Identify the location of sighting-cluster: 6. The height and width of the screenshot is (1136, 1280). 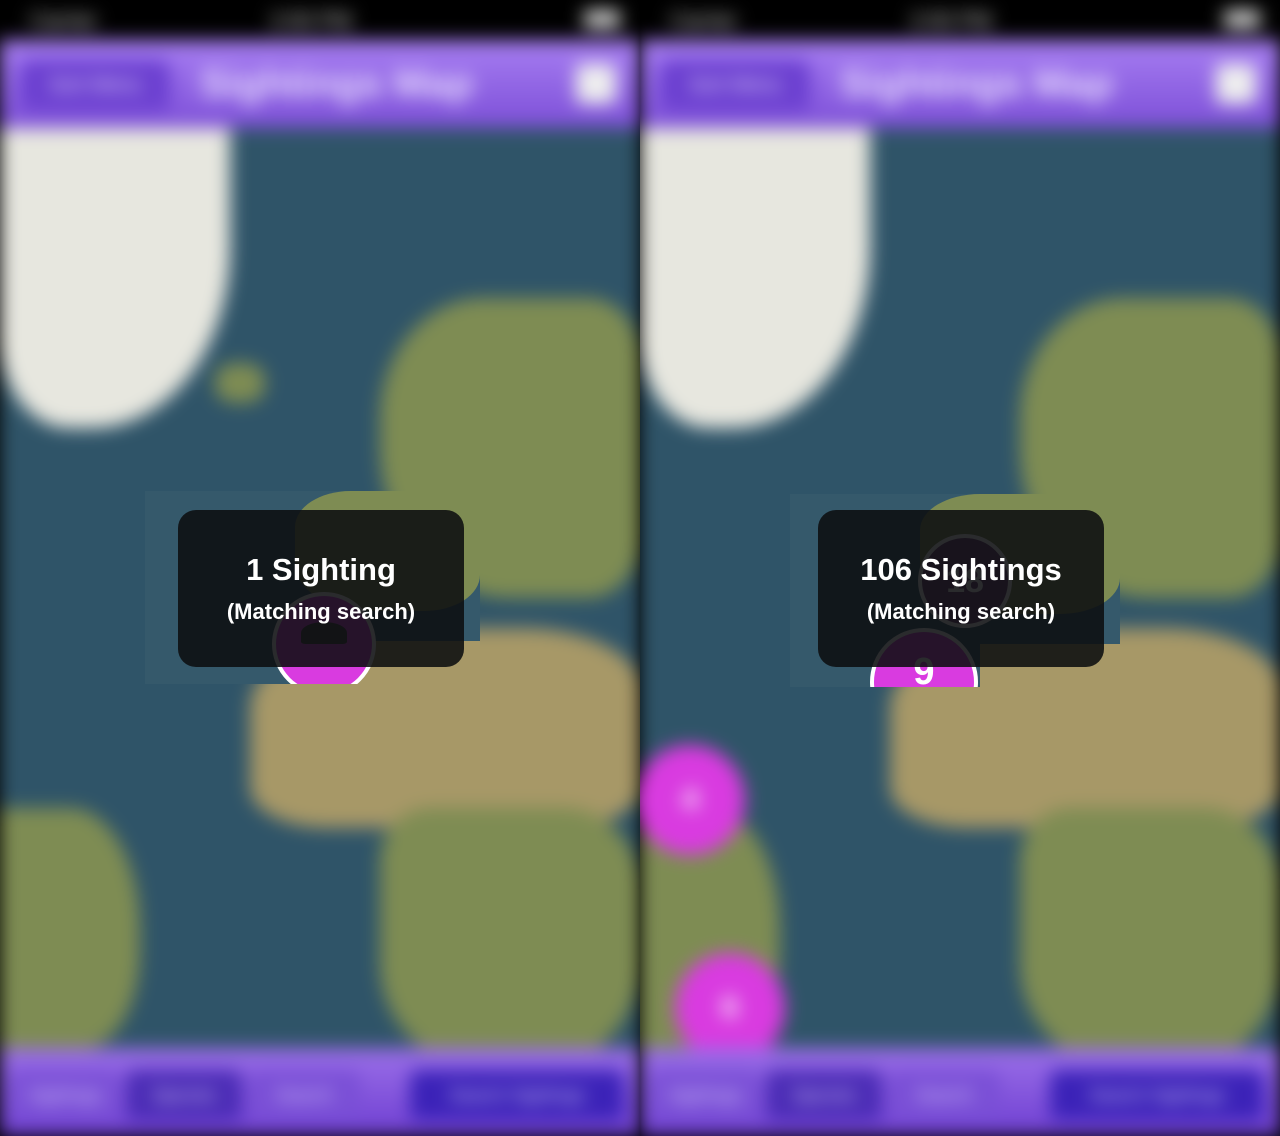
(730, 1008).